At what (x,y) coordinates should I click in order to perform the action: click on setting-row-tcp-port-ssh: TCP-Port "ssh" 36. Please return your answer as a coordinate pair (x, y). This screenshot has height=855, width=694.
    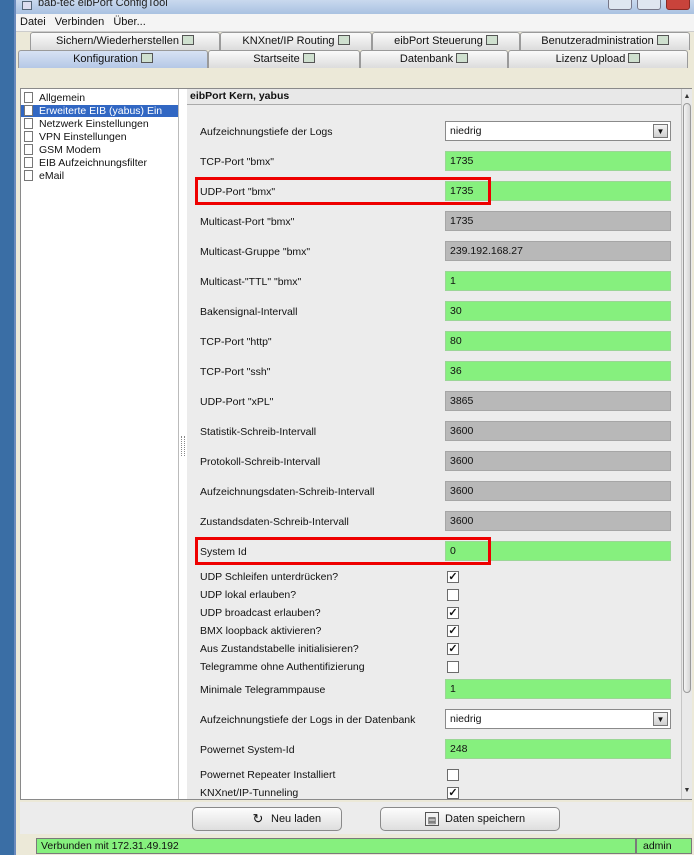
    Looking at the image, I should click on (440, 372).